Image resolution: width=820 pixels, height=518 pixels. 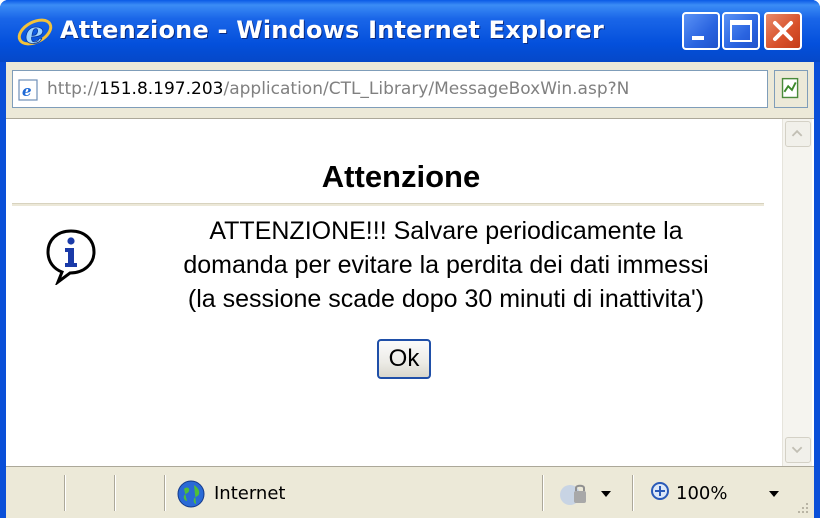 What do you see at coordinates (701, 31) in the screenshot?
I see `minimize-button` at bounding box center [701, 31].